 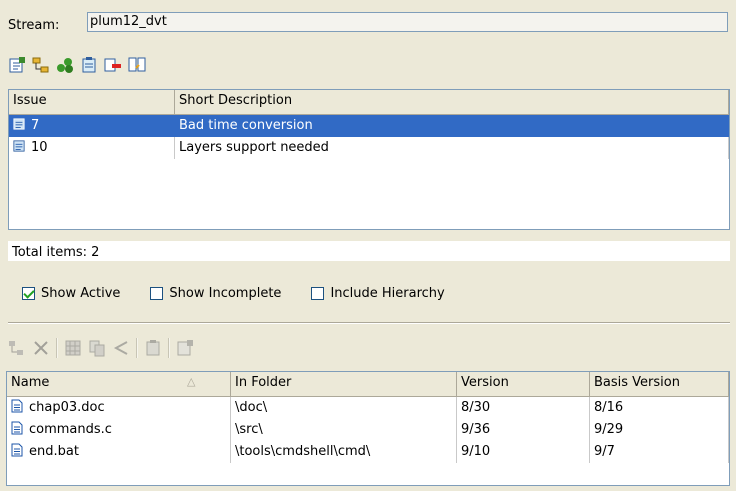 I want to click on file-folder-cell: \tools\cmdshell\cmd\, so click(x=344, y=452).